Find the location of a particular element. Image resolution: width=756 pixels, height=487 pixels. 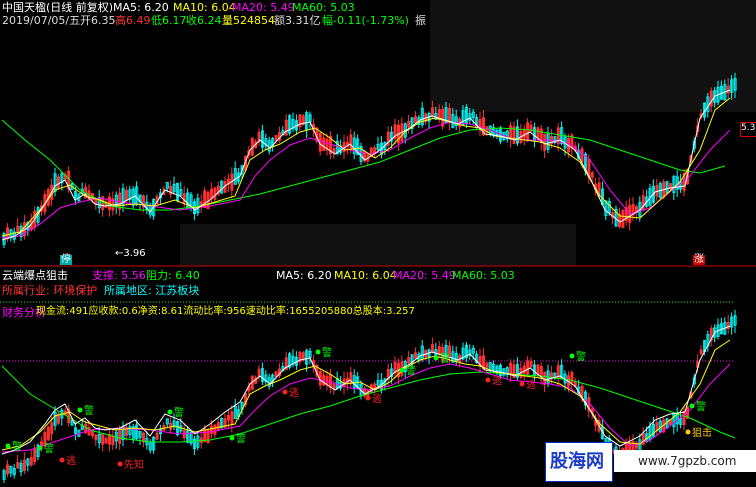

low-point-marker: ←3.96 is located at coordinates (130, 253).